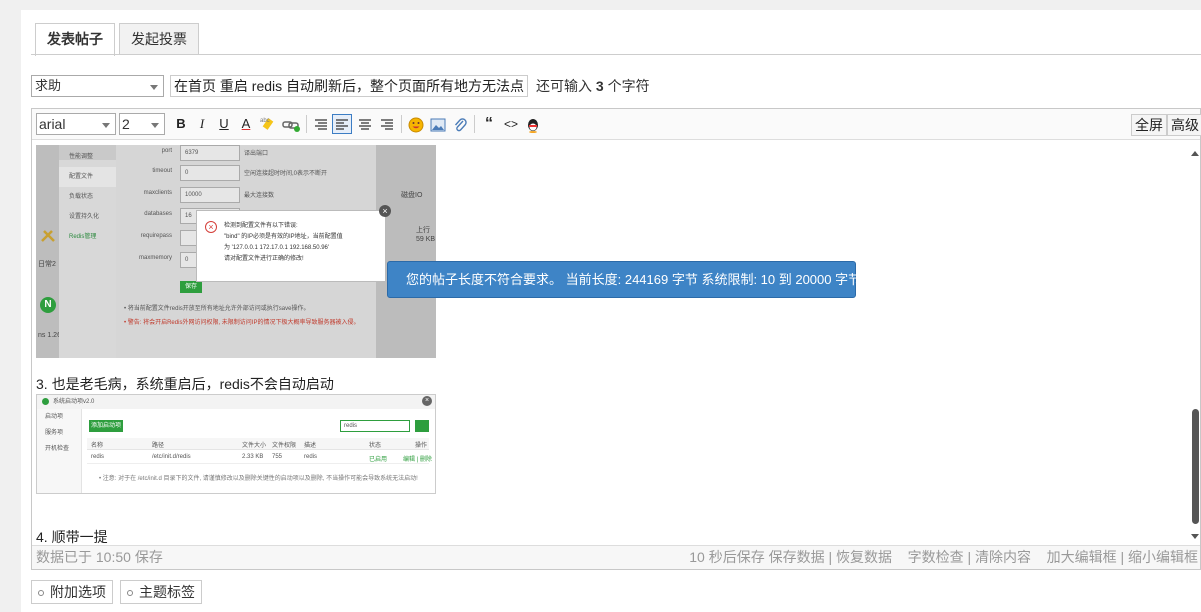  I want to click on screenshot-left-panel, so click(47, 251).